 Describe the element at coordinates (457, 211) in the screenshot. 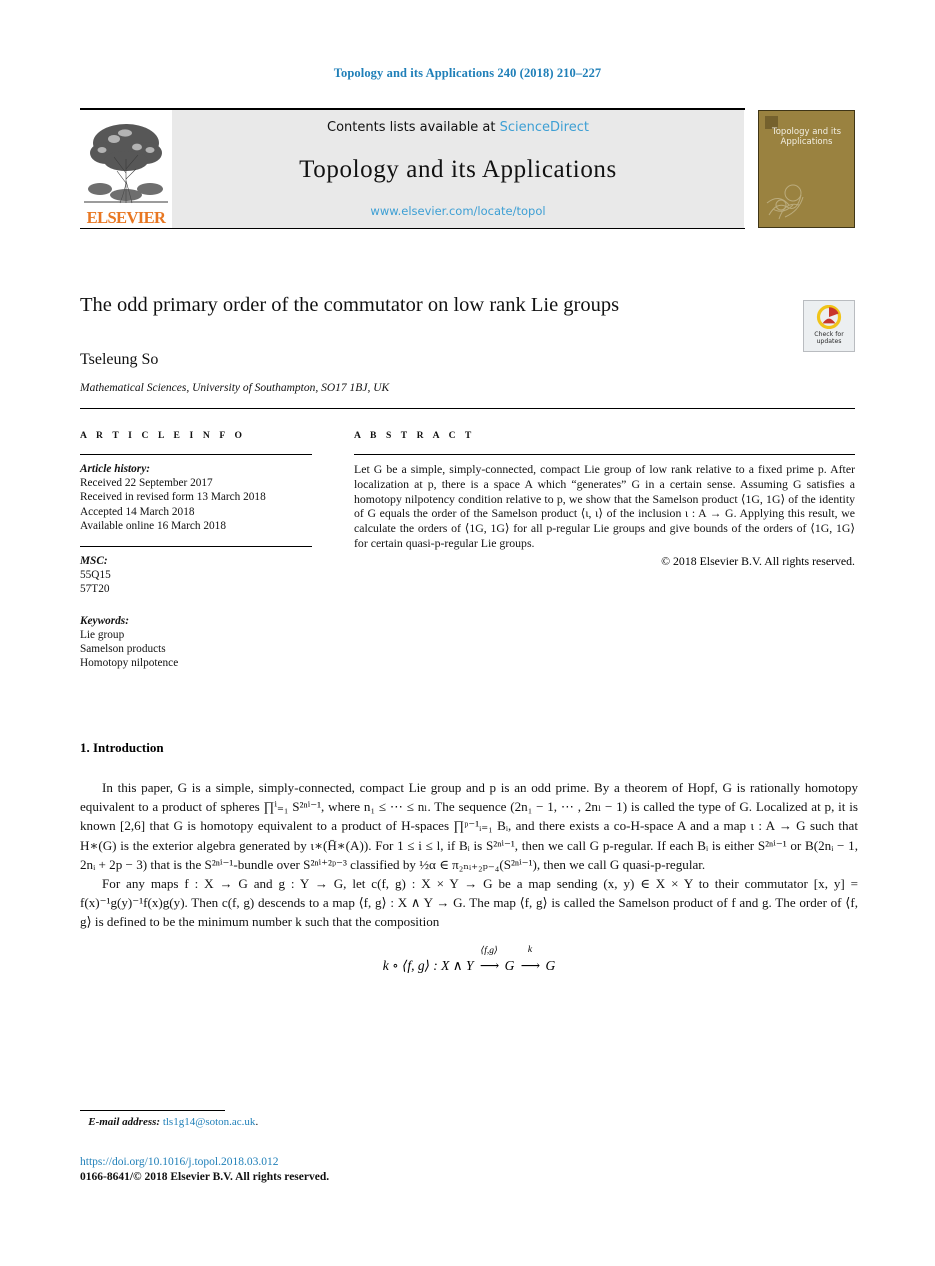

I see `journal-homepage-link: www.elsevier.com/locate/topol` at that location.